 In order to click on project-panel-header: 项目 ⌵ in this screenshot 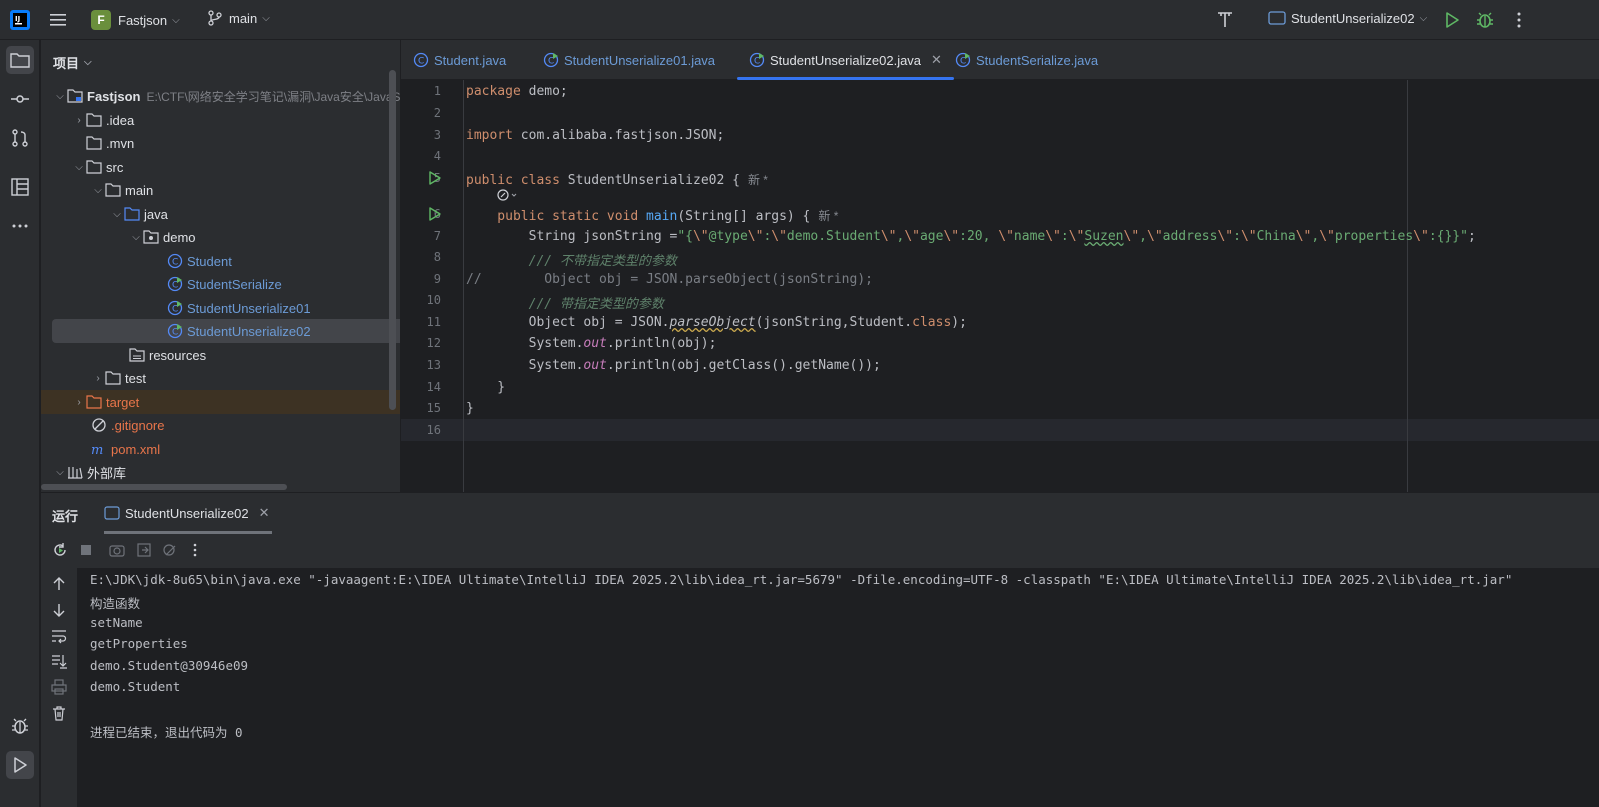, I will do `click(72, 62)`.